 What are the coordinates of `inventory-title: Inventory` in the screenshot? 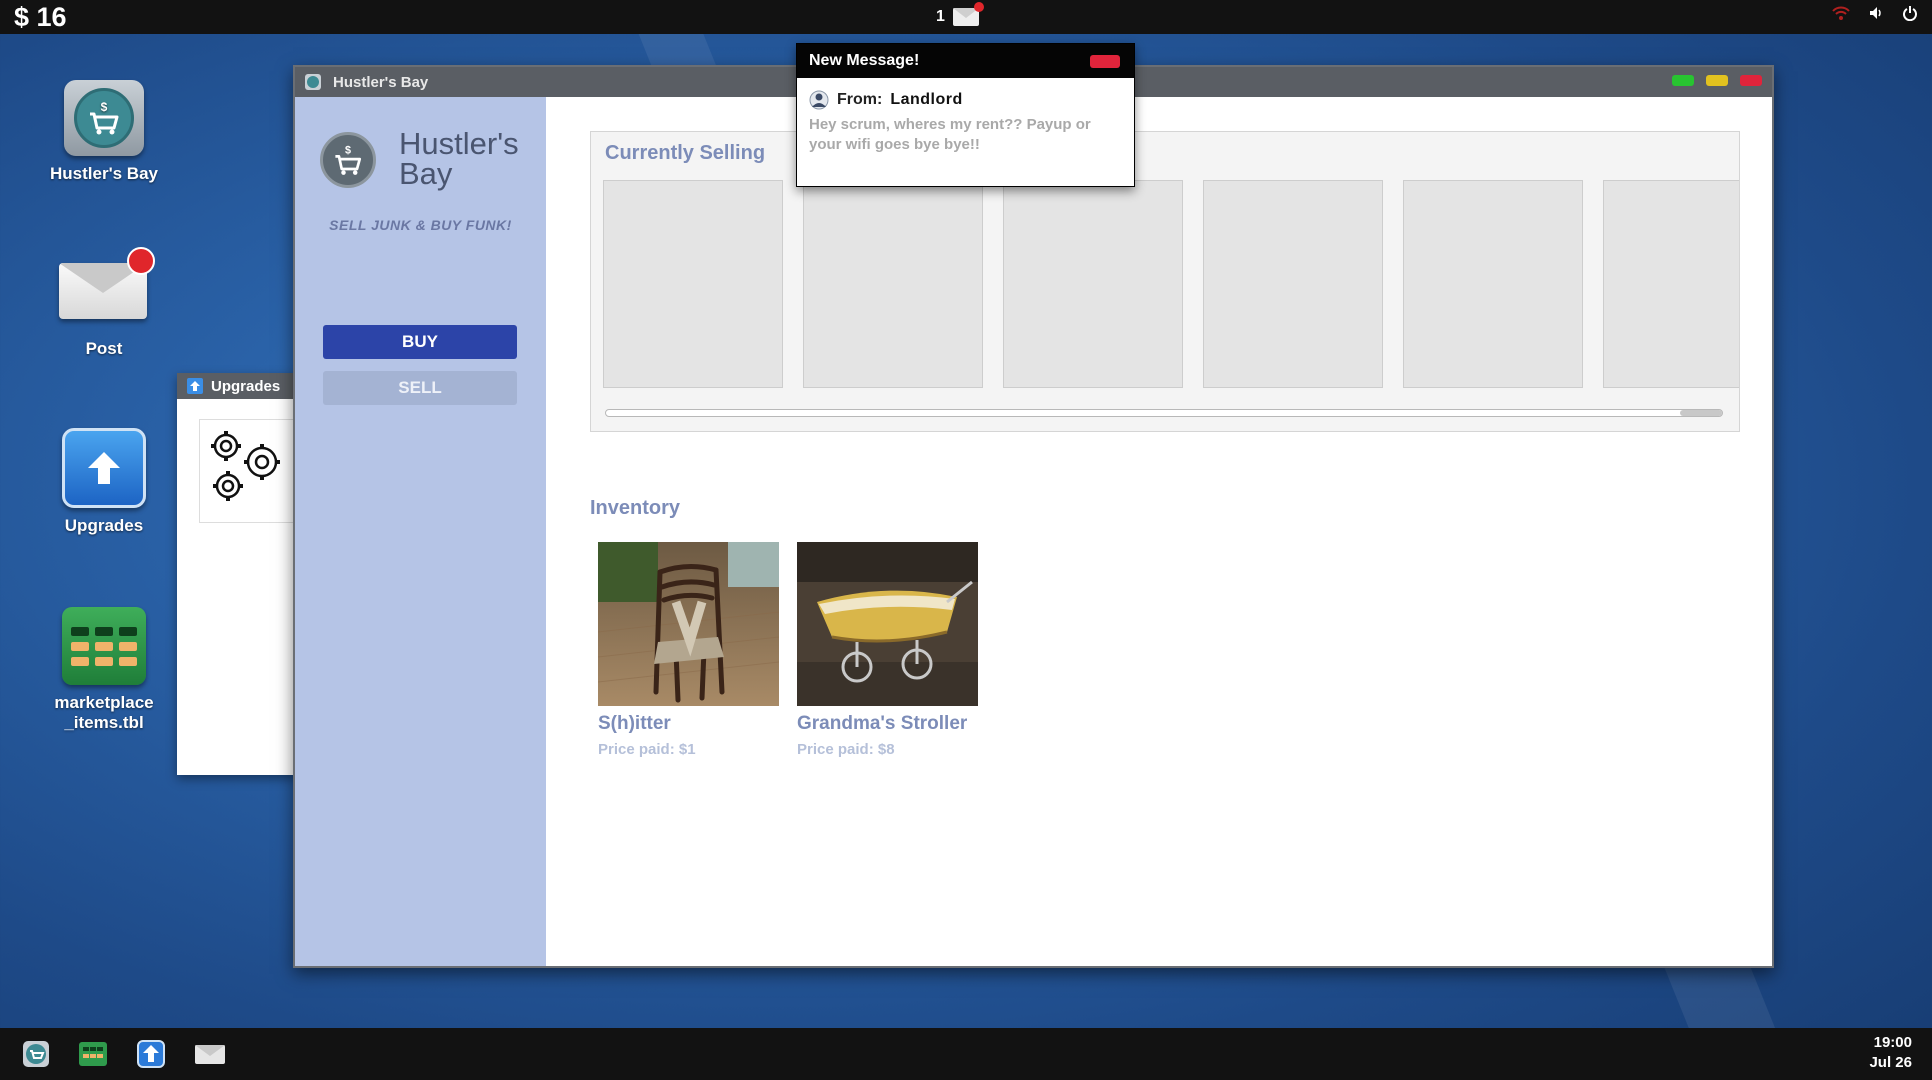 It's located at (635, 508).